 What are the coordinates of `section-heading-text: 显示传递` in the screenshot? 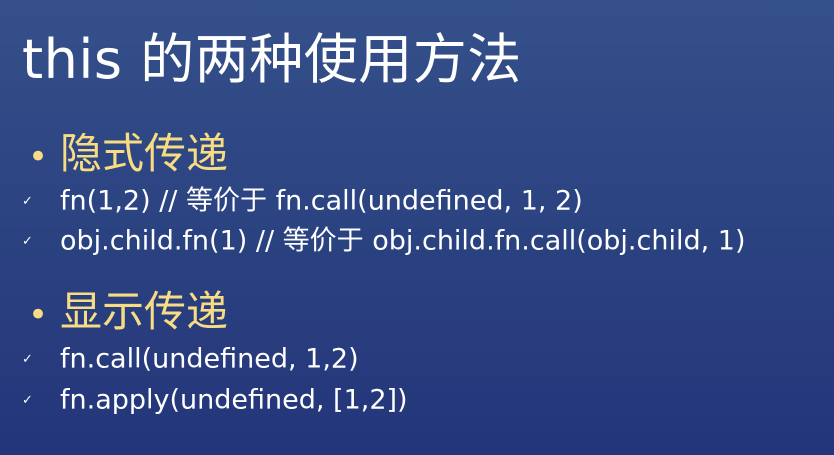 It's located at (144, 311).